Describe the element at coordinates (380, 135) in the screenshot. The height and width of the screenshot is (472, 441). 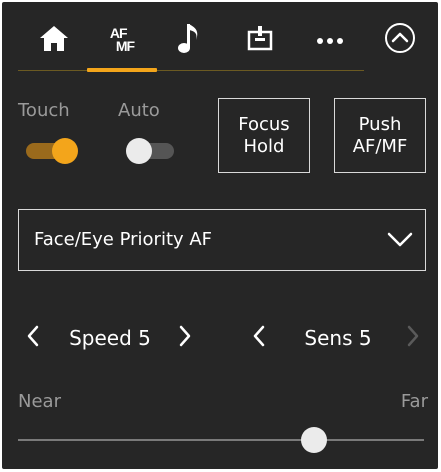
I see `push-af-mf-button: Push AF/MF` at that location.